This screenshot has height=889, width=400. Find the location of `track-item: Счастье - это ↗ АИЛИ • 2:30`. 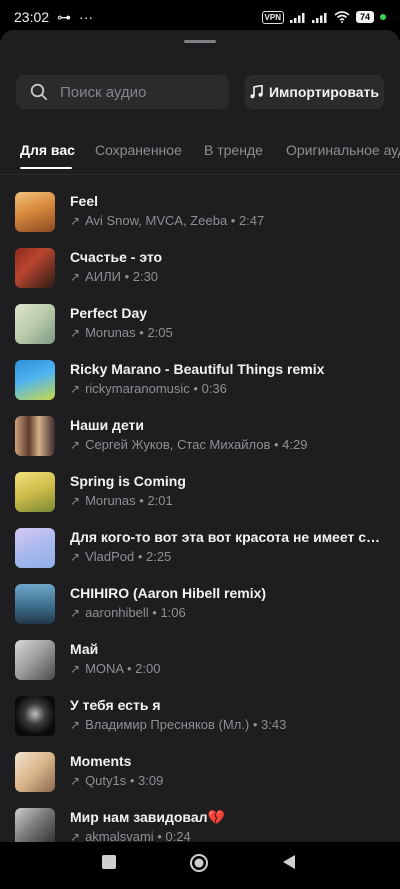

track-item: Счастье - это ↗ АИЛИ • 2:30 is located at coordinates (200, 272).